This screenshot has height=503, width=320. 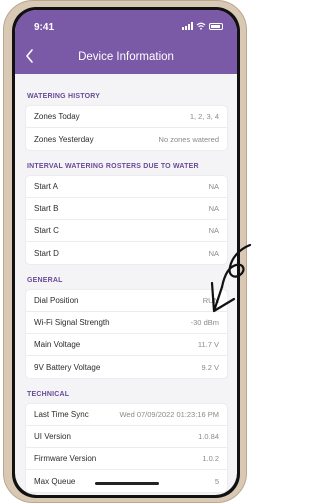 I want to click on status-icons, so click(x=202, y=26).